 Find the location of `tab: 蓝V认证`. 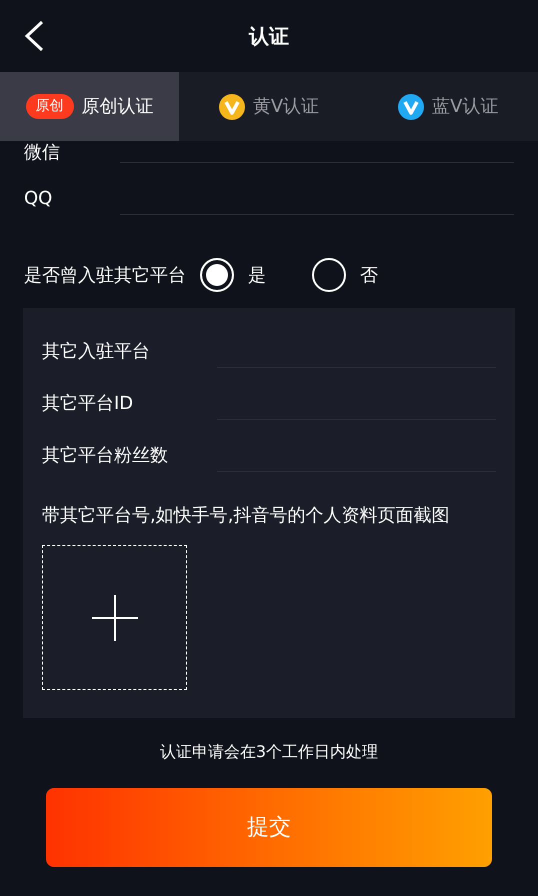

tab: 蓝V认证 is located at coordinates (448, 106).